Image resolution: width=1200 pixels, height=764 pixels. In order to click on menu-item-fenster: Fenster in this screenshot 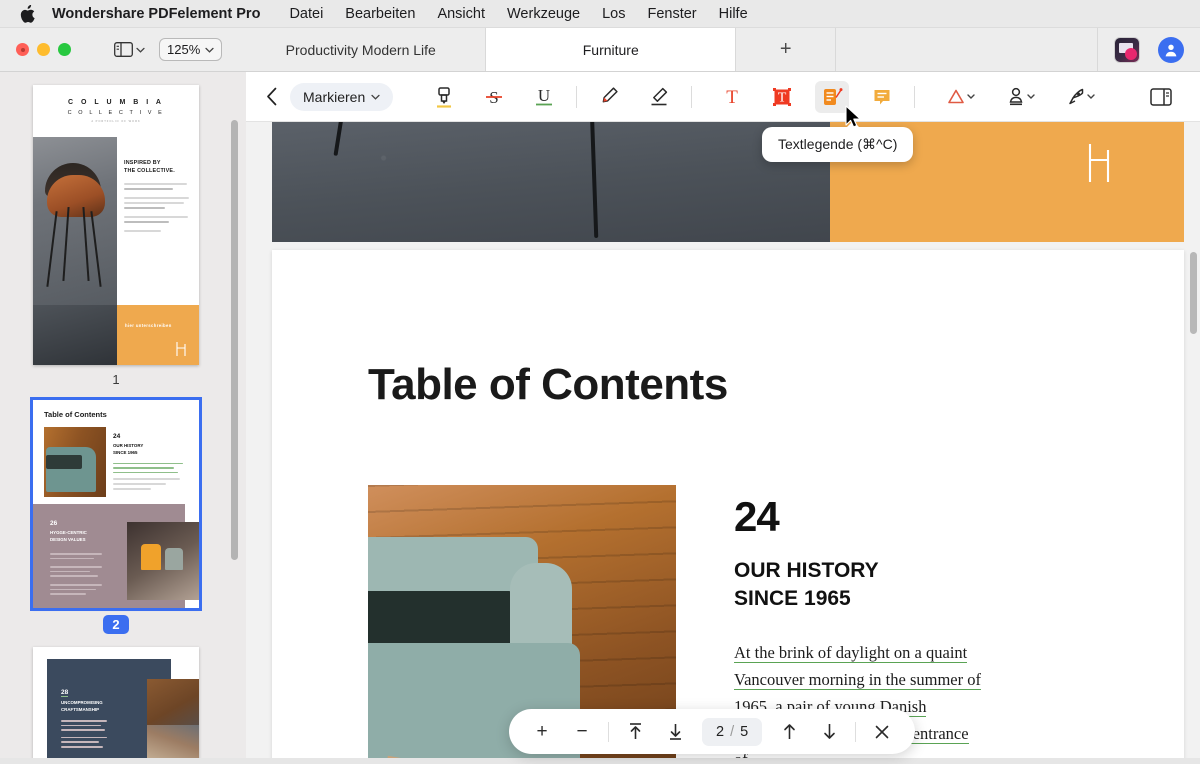, I will do `click(671, 14)`.